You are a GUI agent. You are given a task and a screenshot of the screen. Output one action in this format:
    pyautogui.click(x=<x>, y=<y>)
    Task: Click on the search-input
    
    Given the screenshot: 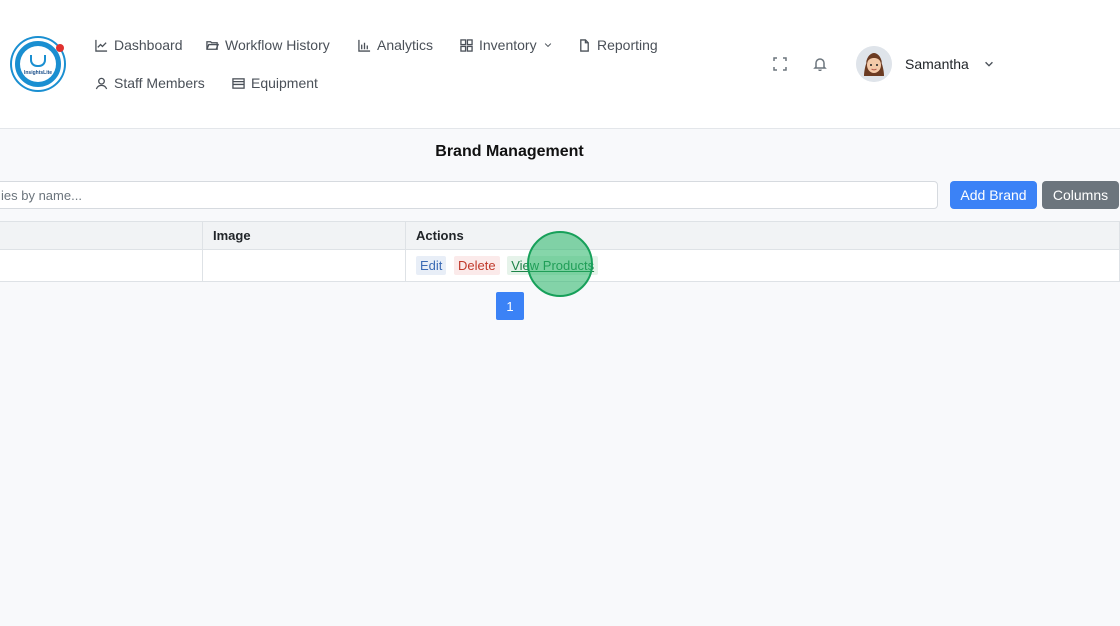 What is the action you would take?
    pyautogui.click(x=469, y=195)
    